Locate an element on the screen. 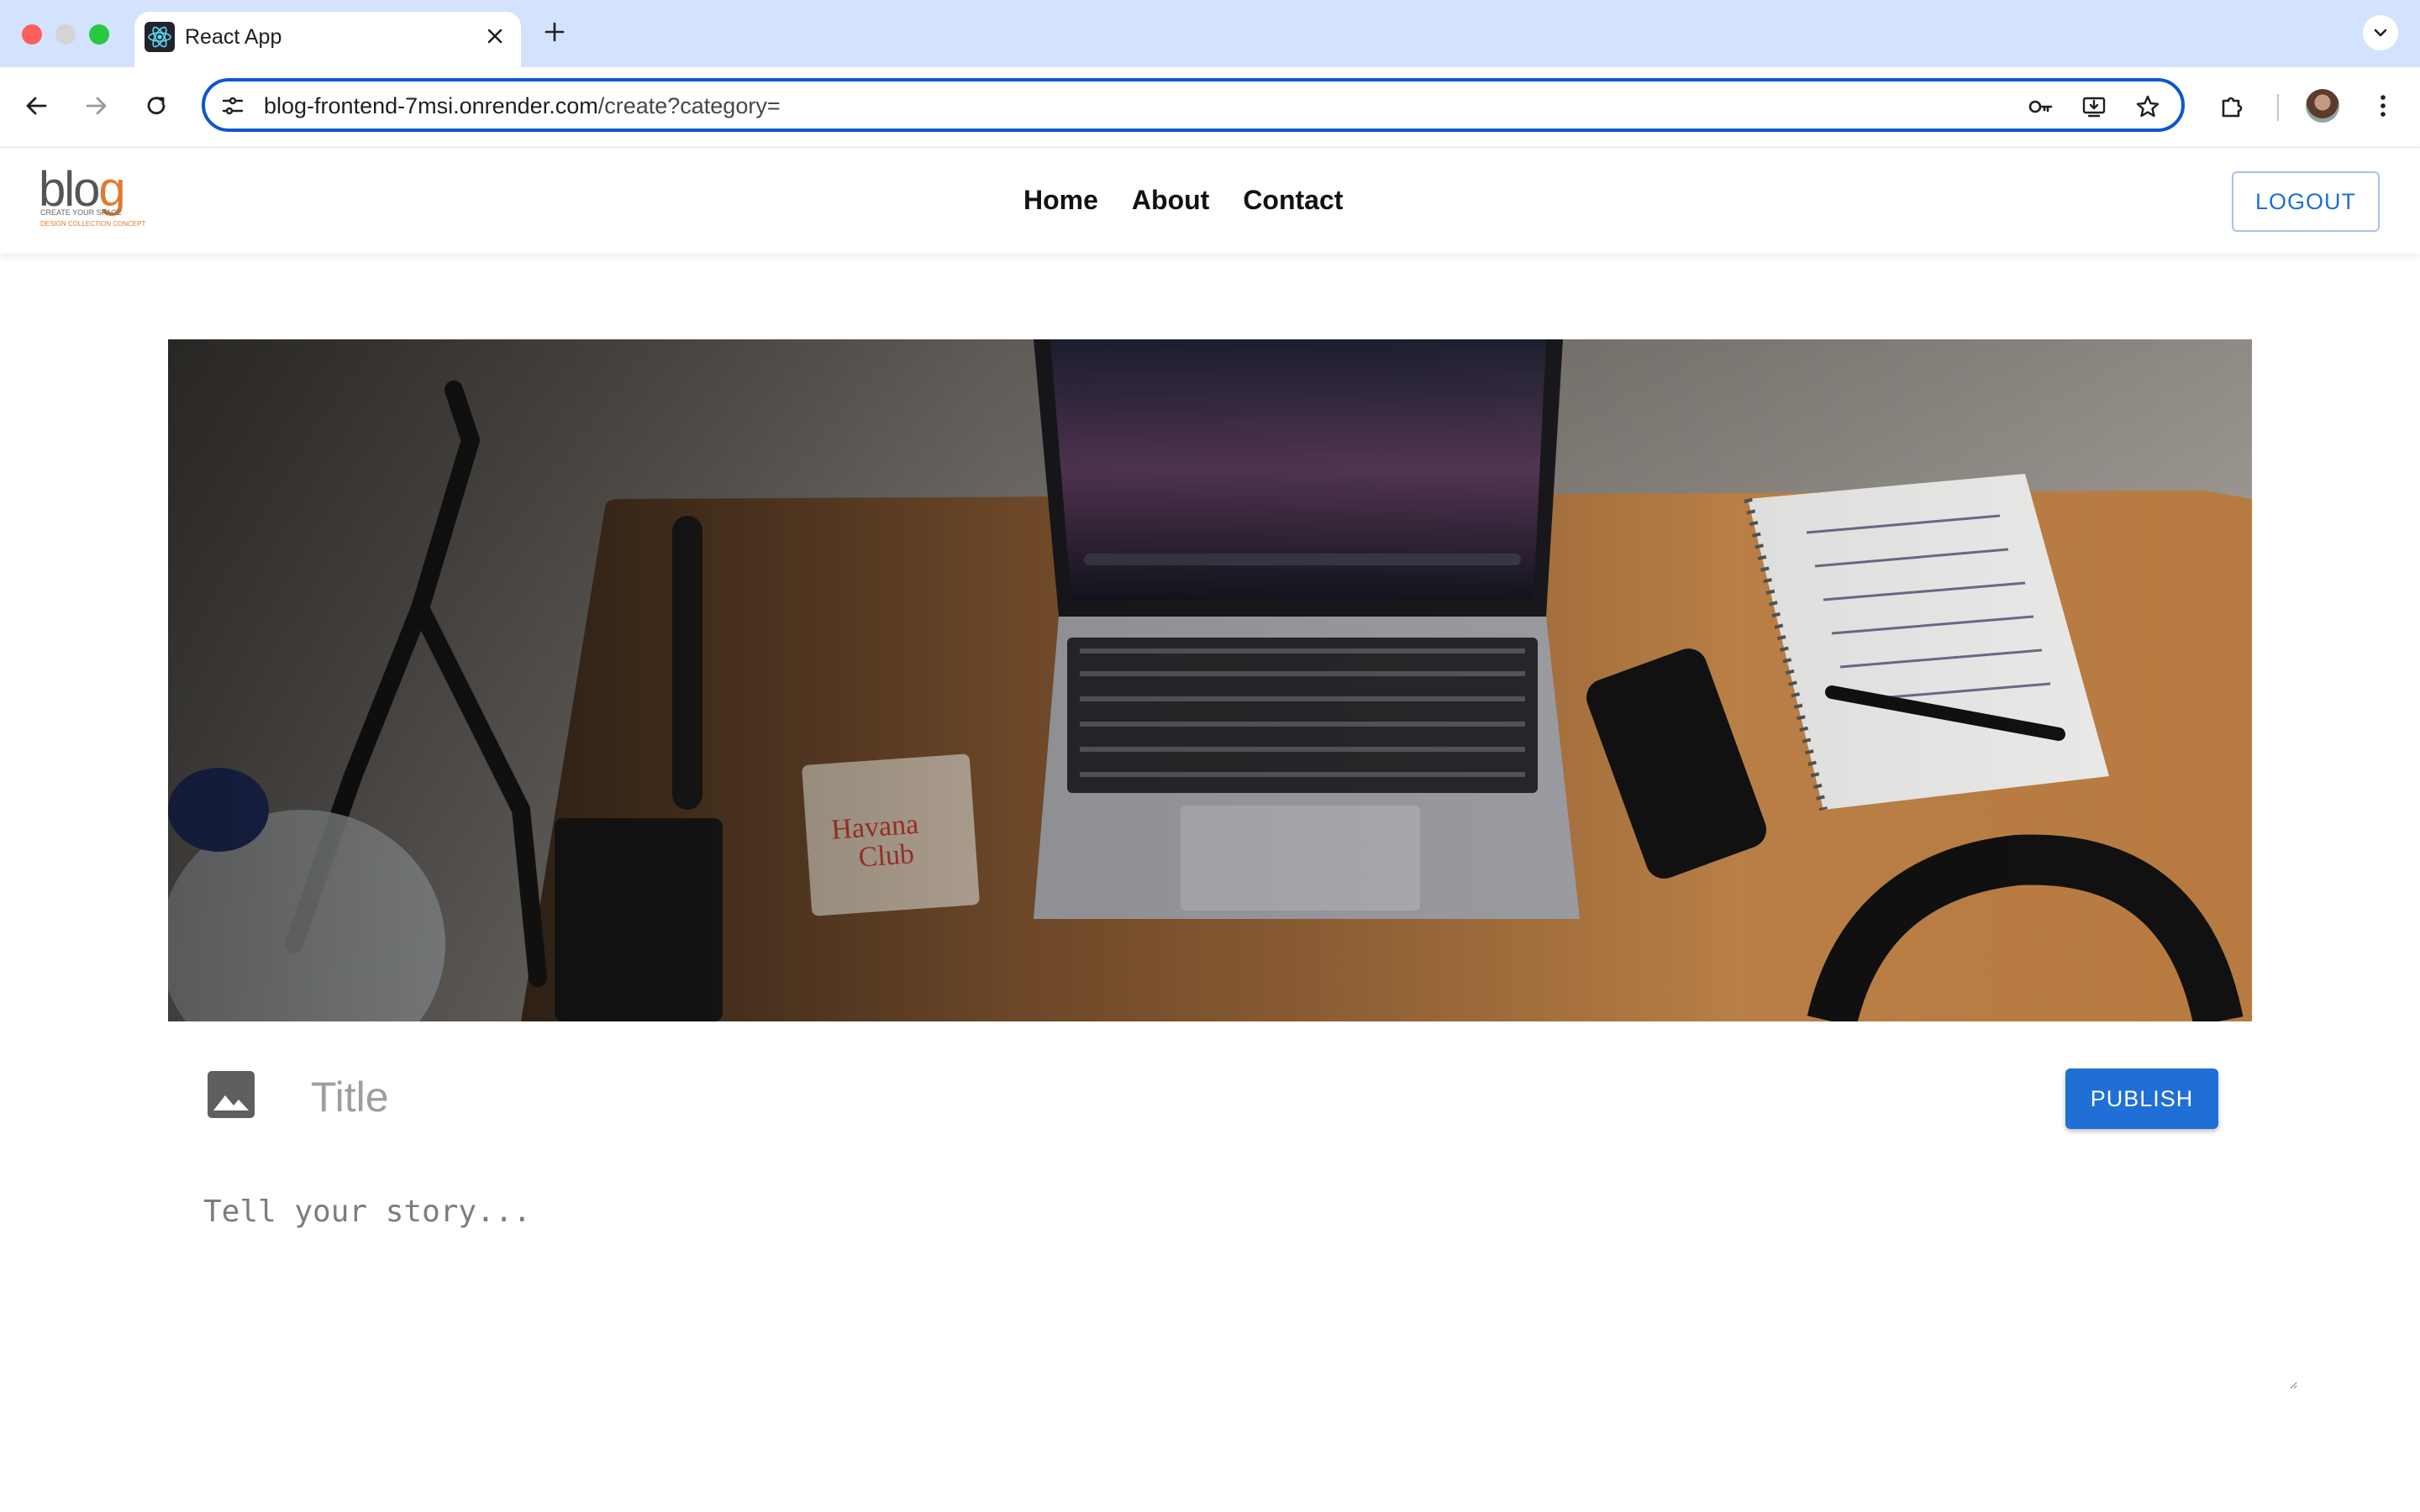  star-icon is located at coordinates (2147, 106).